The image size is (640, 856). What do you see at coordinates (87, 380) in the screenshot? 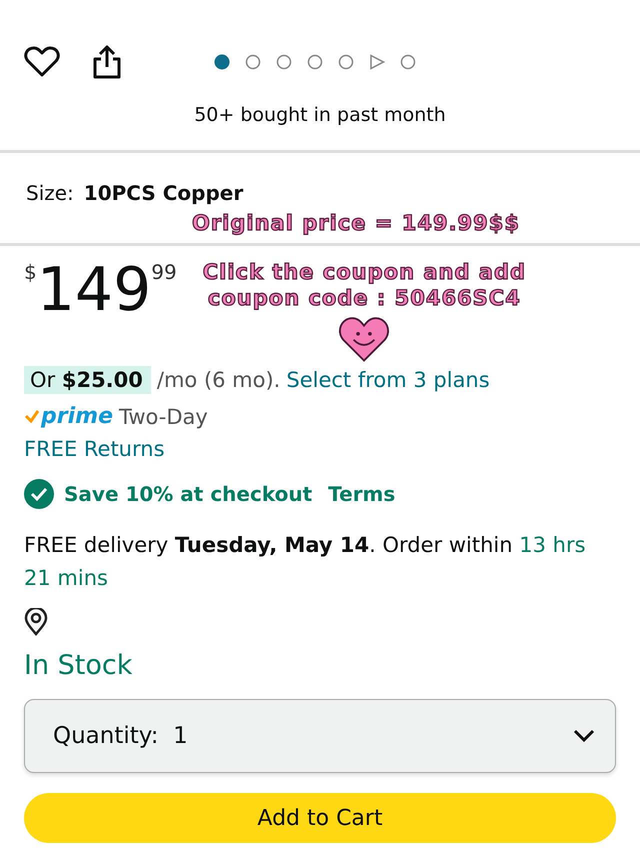
I see `installment-offer: Or $25.00` at bounding box center [87, 380].